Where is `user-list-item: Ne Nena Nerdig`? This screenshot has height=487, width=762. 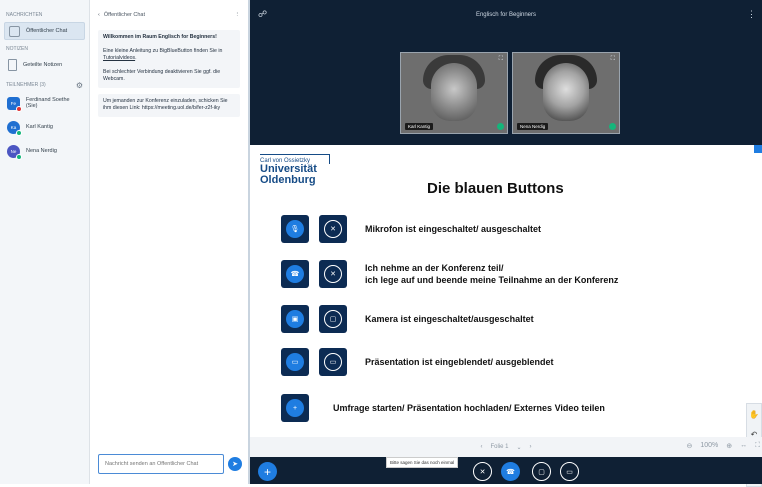
user-list-item: Ne Nena Nerdig is located at coordinates (44, 151).